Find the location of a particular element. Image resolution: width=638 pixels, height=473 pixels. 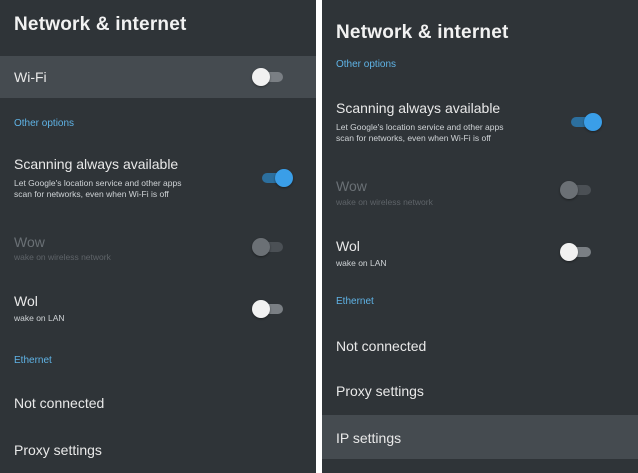

wifi-label: Wi-Fi is located at coordinates (30, 77).